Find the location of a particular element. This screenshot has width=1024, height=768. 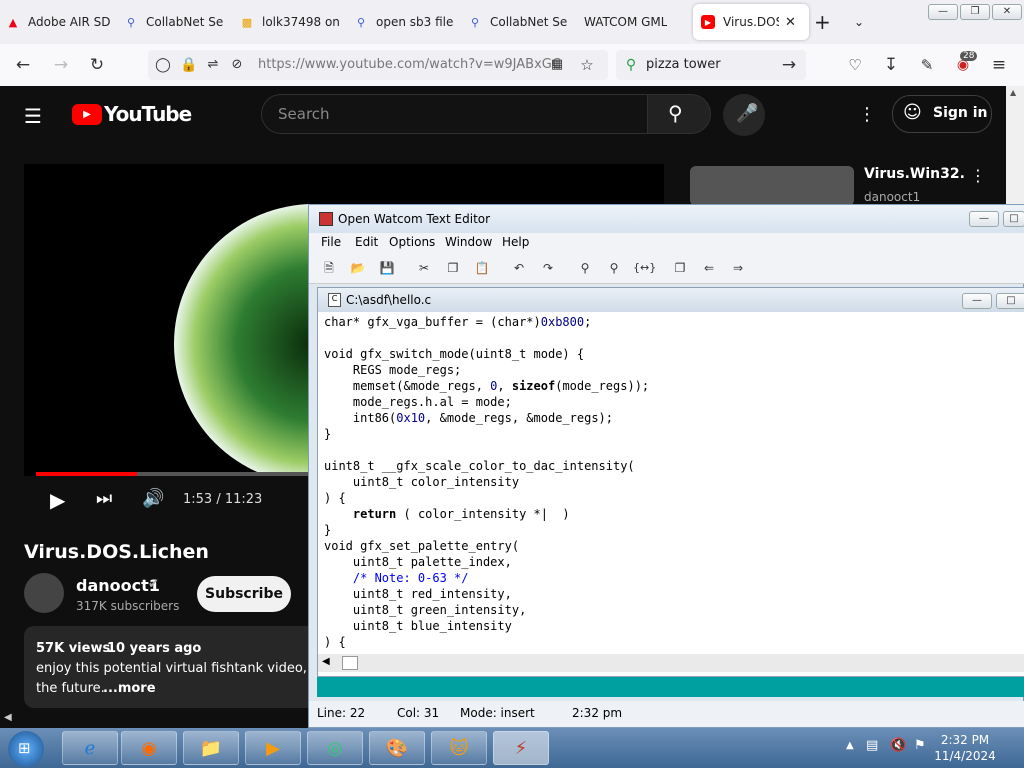

code-line: int86(0x10, &mode_regs, &mode_regs); is located at coordinates (674, 418).